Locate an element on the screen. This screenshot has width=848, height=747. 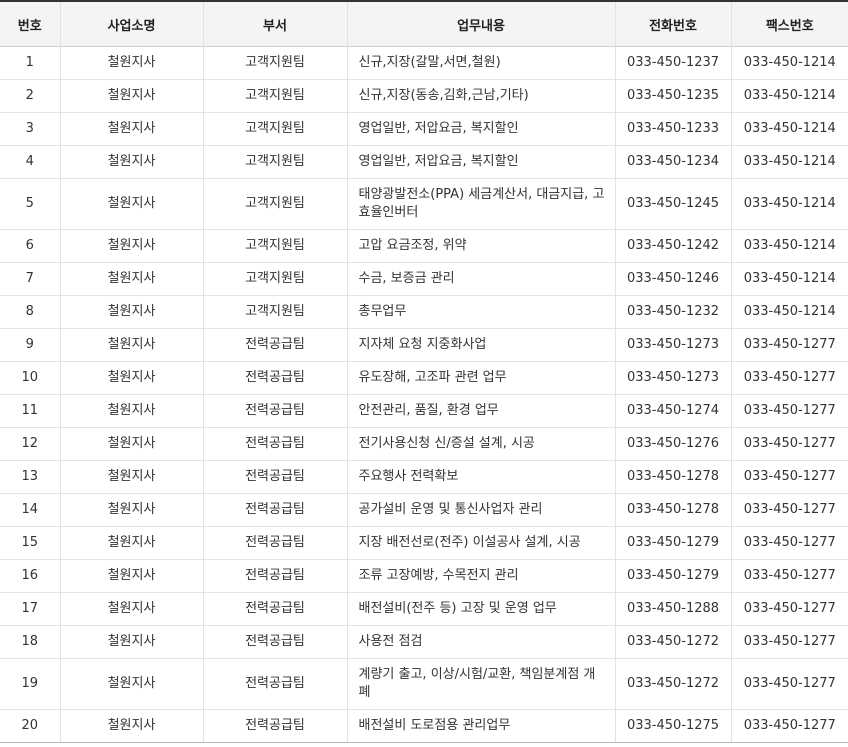
phone-number: 033-450-1278 is located at coordinates (673, 477).